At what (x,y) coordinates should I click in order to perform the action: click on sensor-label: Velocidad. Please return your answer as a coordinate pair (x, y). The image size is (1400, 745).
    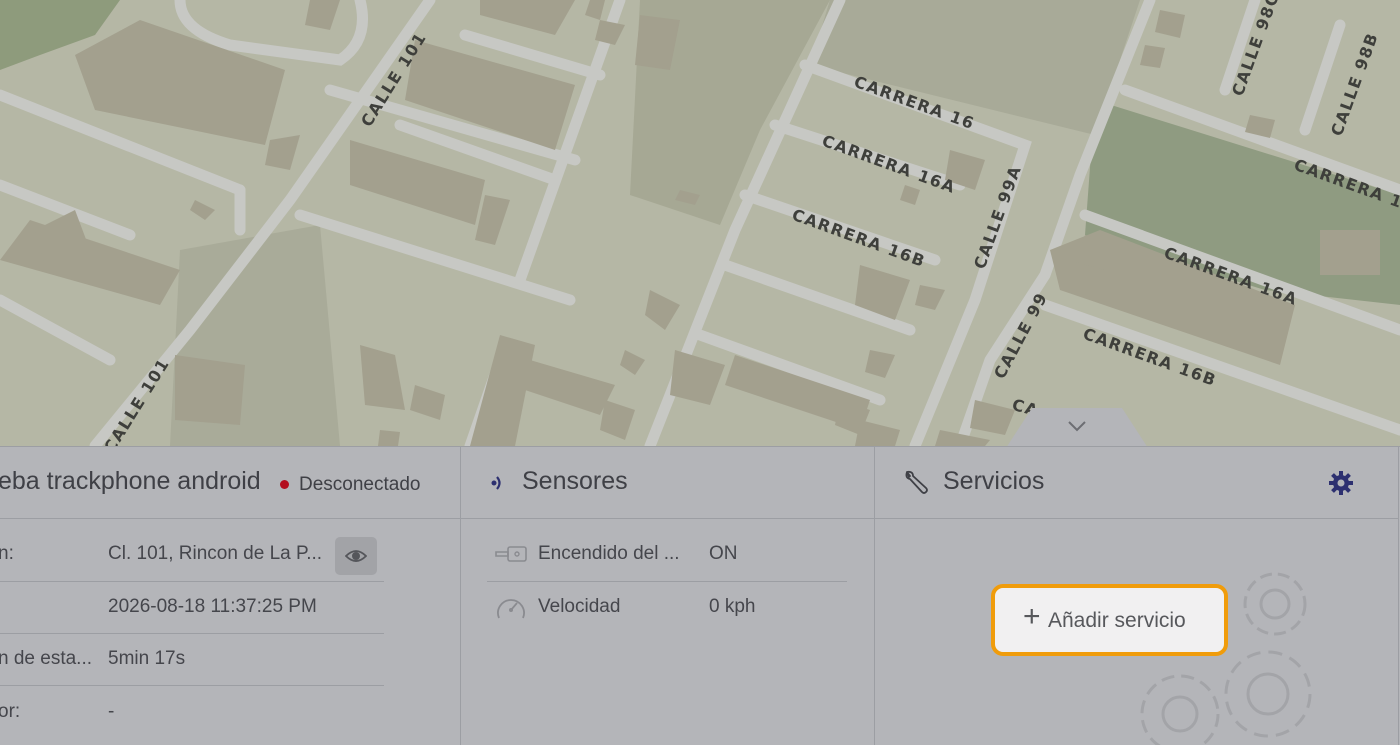
    Looking at the image, I should click on (579, 606).